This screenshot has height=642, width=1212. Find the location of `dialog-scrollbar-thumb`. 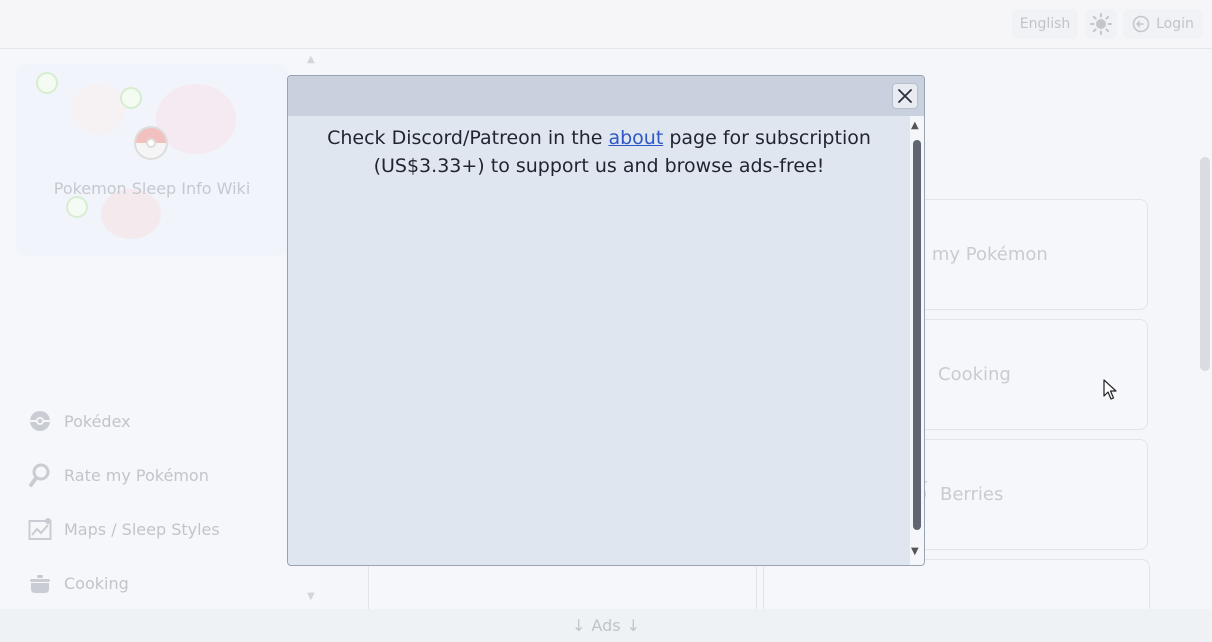

dialog-scrollbar-thumb is located at coordinates (917, 335).